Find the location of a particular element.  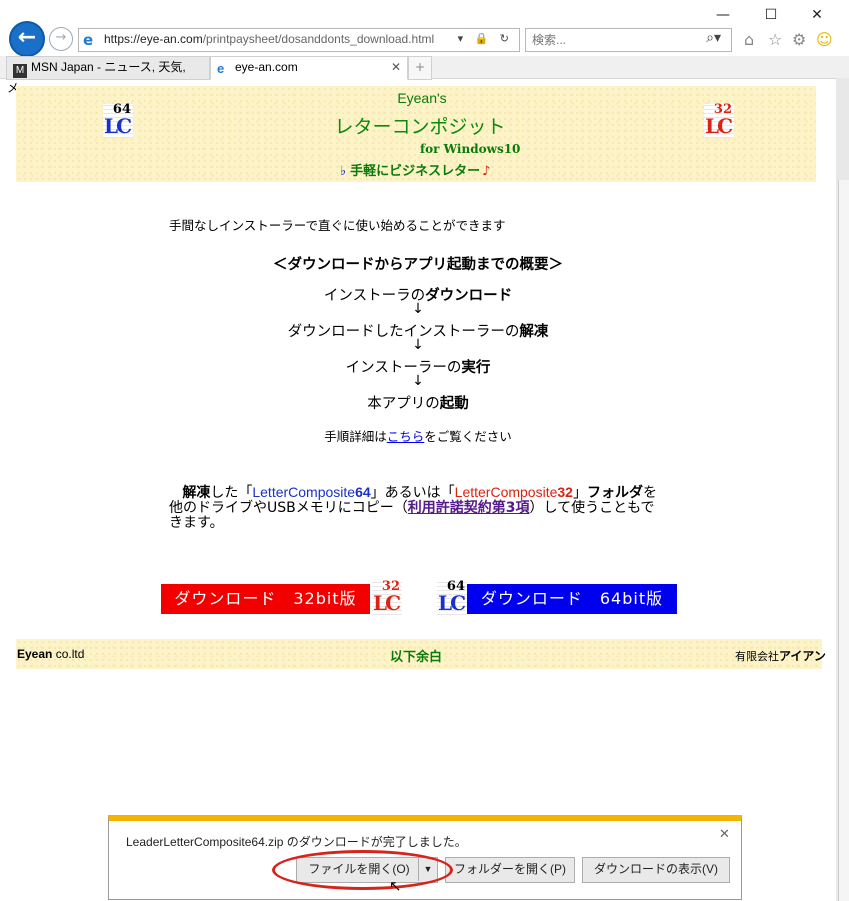

search-box: ⌕▾ is located at coordinates (628, 40).